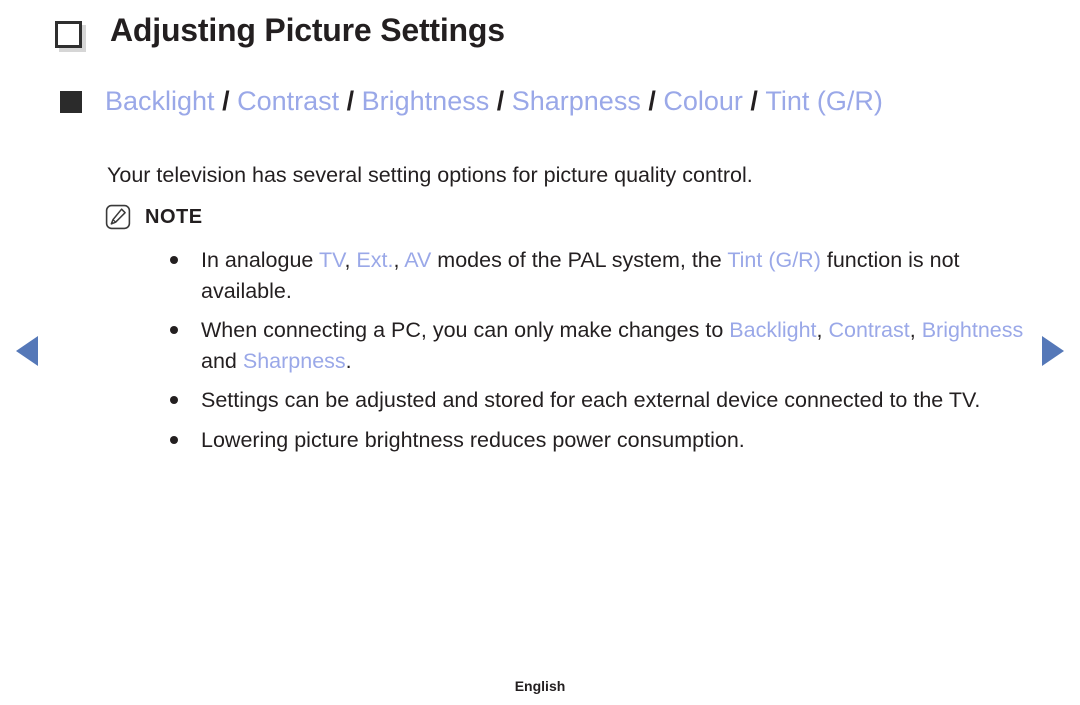 This screenshot has width=1080, height=705. I want to click on hollow-square-icon, so click(68, 34).